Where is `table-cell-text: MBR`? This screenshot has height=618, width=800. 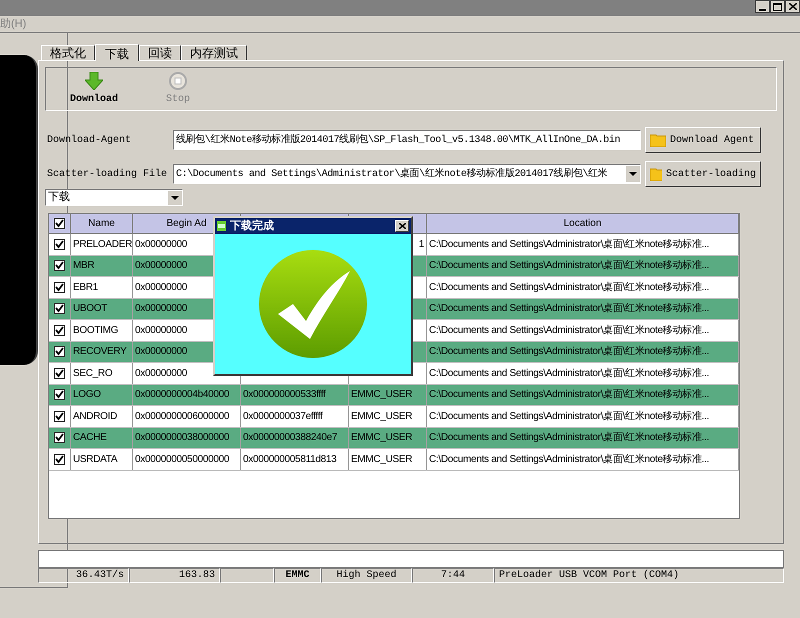 table-cell-text: MBR is located at coordinates (83, 266).